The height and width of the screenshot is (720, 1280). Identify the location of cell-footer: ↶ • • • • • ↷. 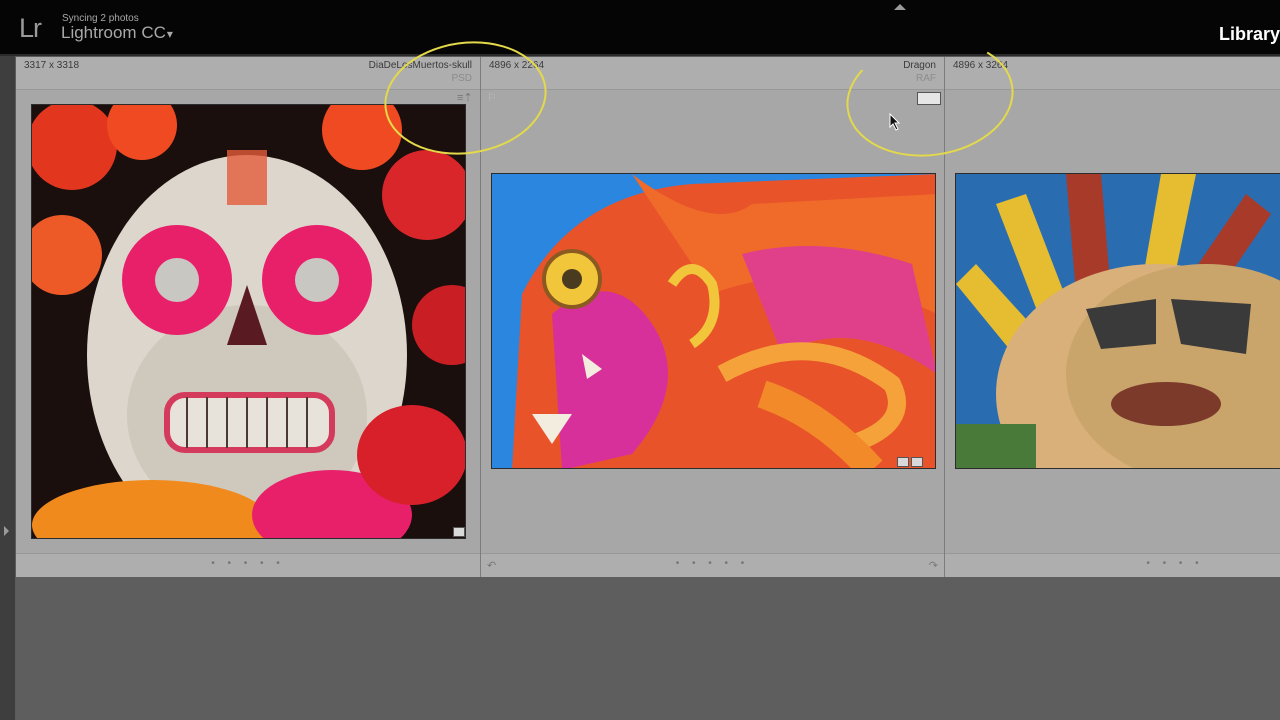
(712, 565).